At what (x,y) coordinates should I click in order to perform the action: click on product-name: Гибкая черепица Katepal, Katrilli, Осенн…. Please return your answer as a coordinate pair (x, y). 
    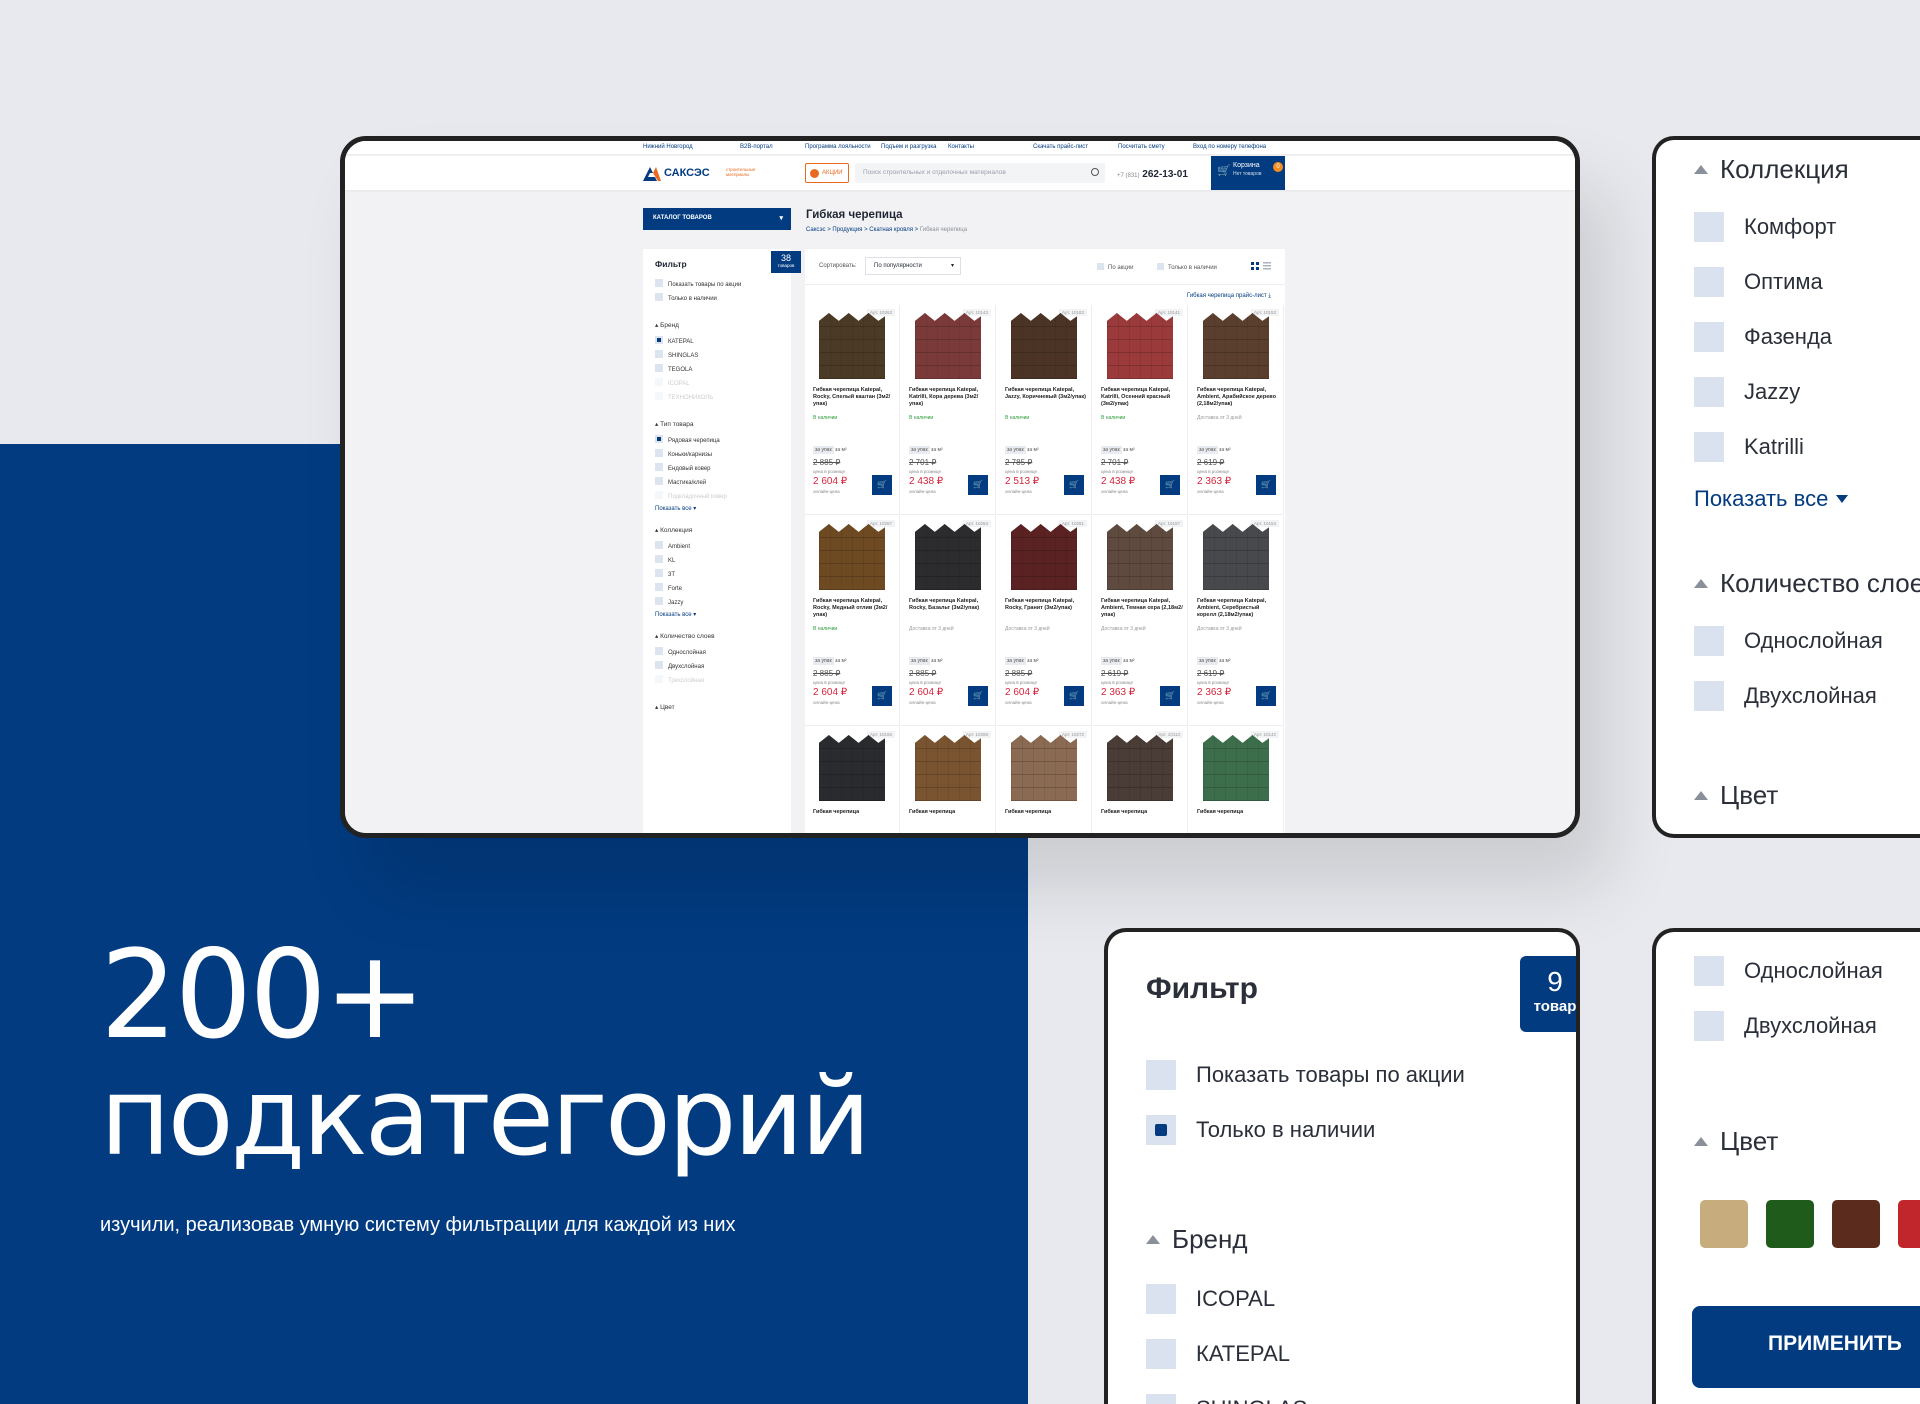
    Looking at the image, I should click on (1142, 397).